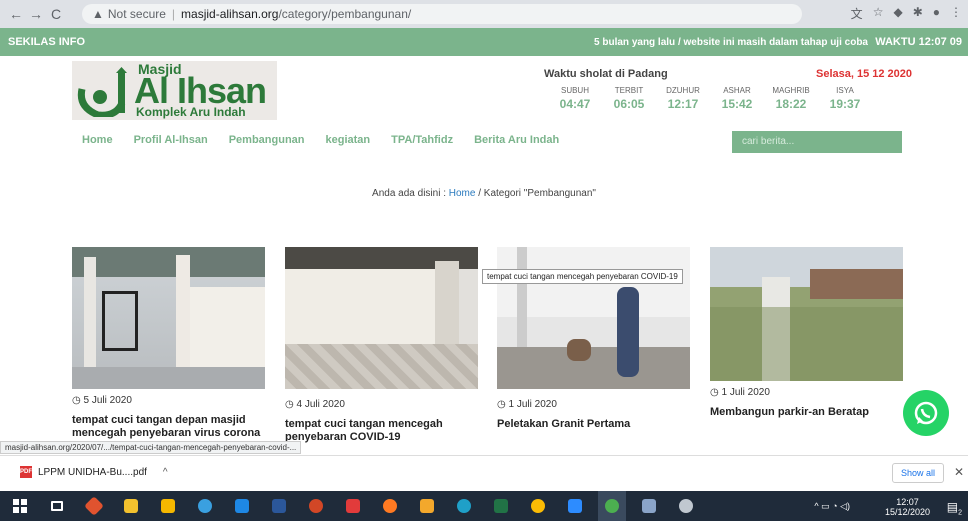  What do you see at coordinates (574, 90) in the screenshot?
I see `prayer-name: SUBUH` at bounding box center [574, 90].